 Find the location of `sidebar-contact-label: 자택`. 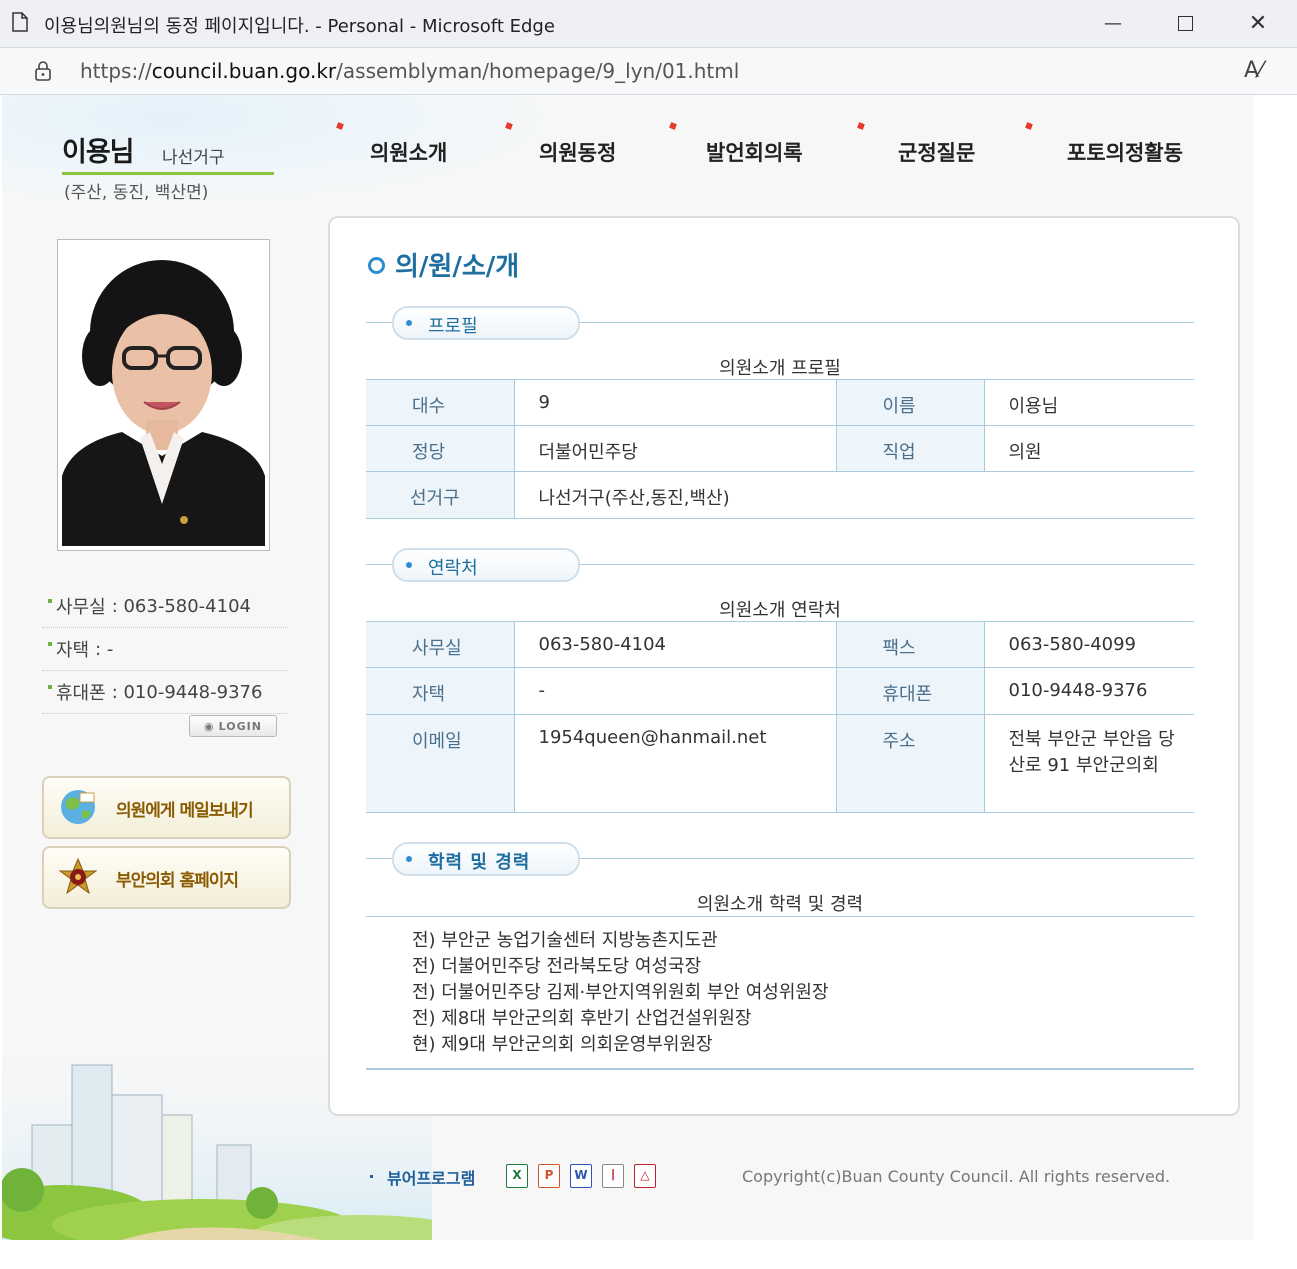

sidebar-contact-label: 자택 is located at coordinates (73, 650).